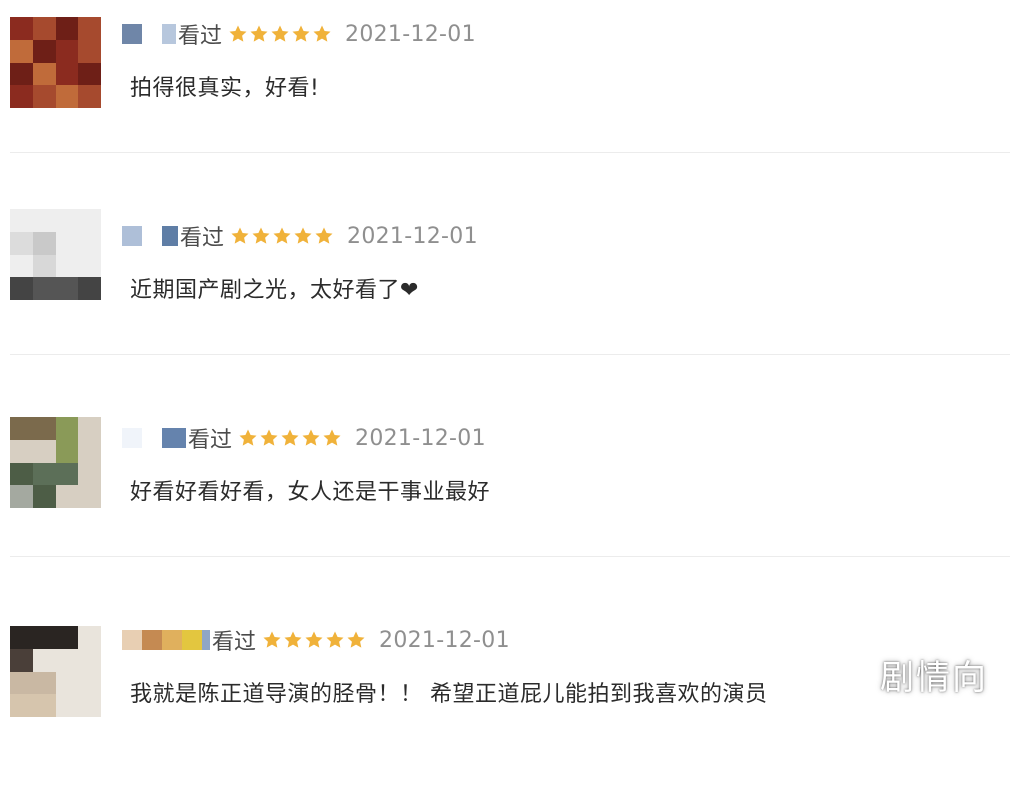 This screenshot has height=808, width=1010. Describe the element at coordinates (274, 290) in the screenshot. I see `review-comment: 近期国产剧之光，太好看了❤` at that location.